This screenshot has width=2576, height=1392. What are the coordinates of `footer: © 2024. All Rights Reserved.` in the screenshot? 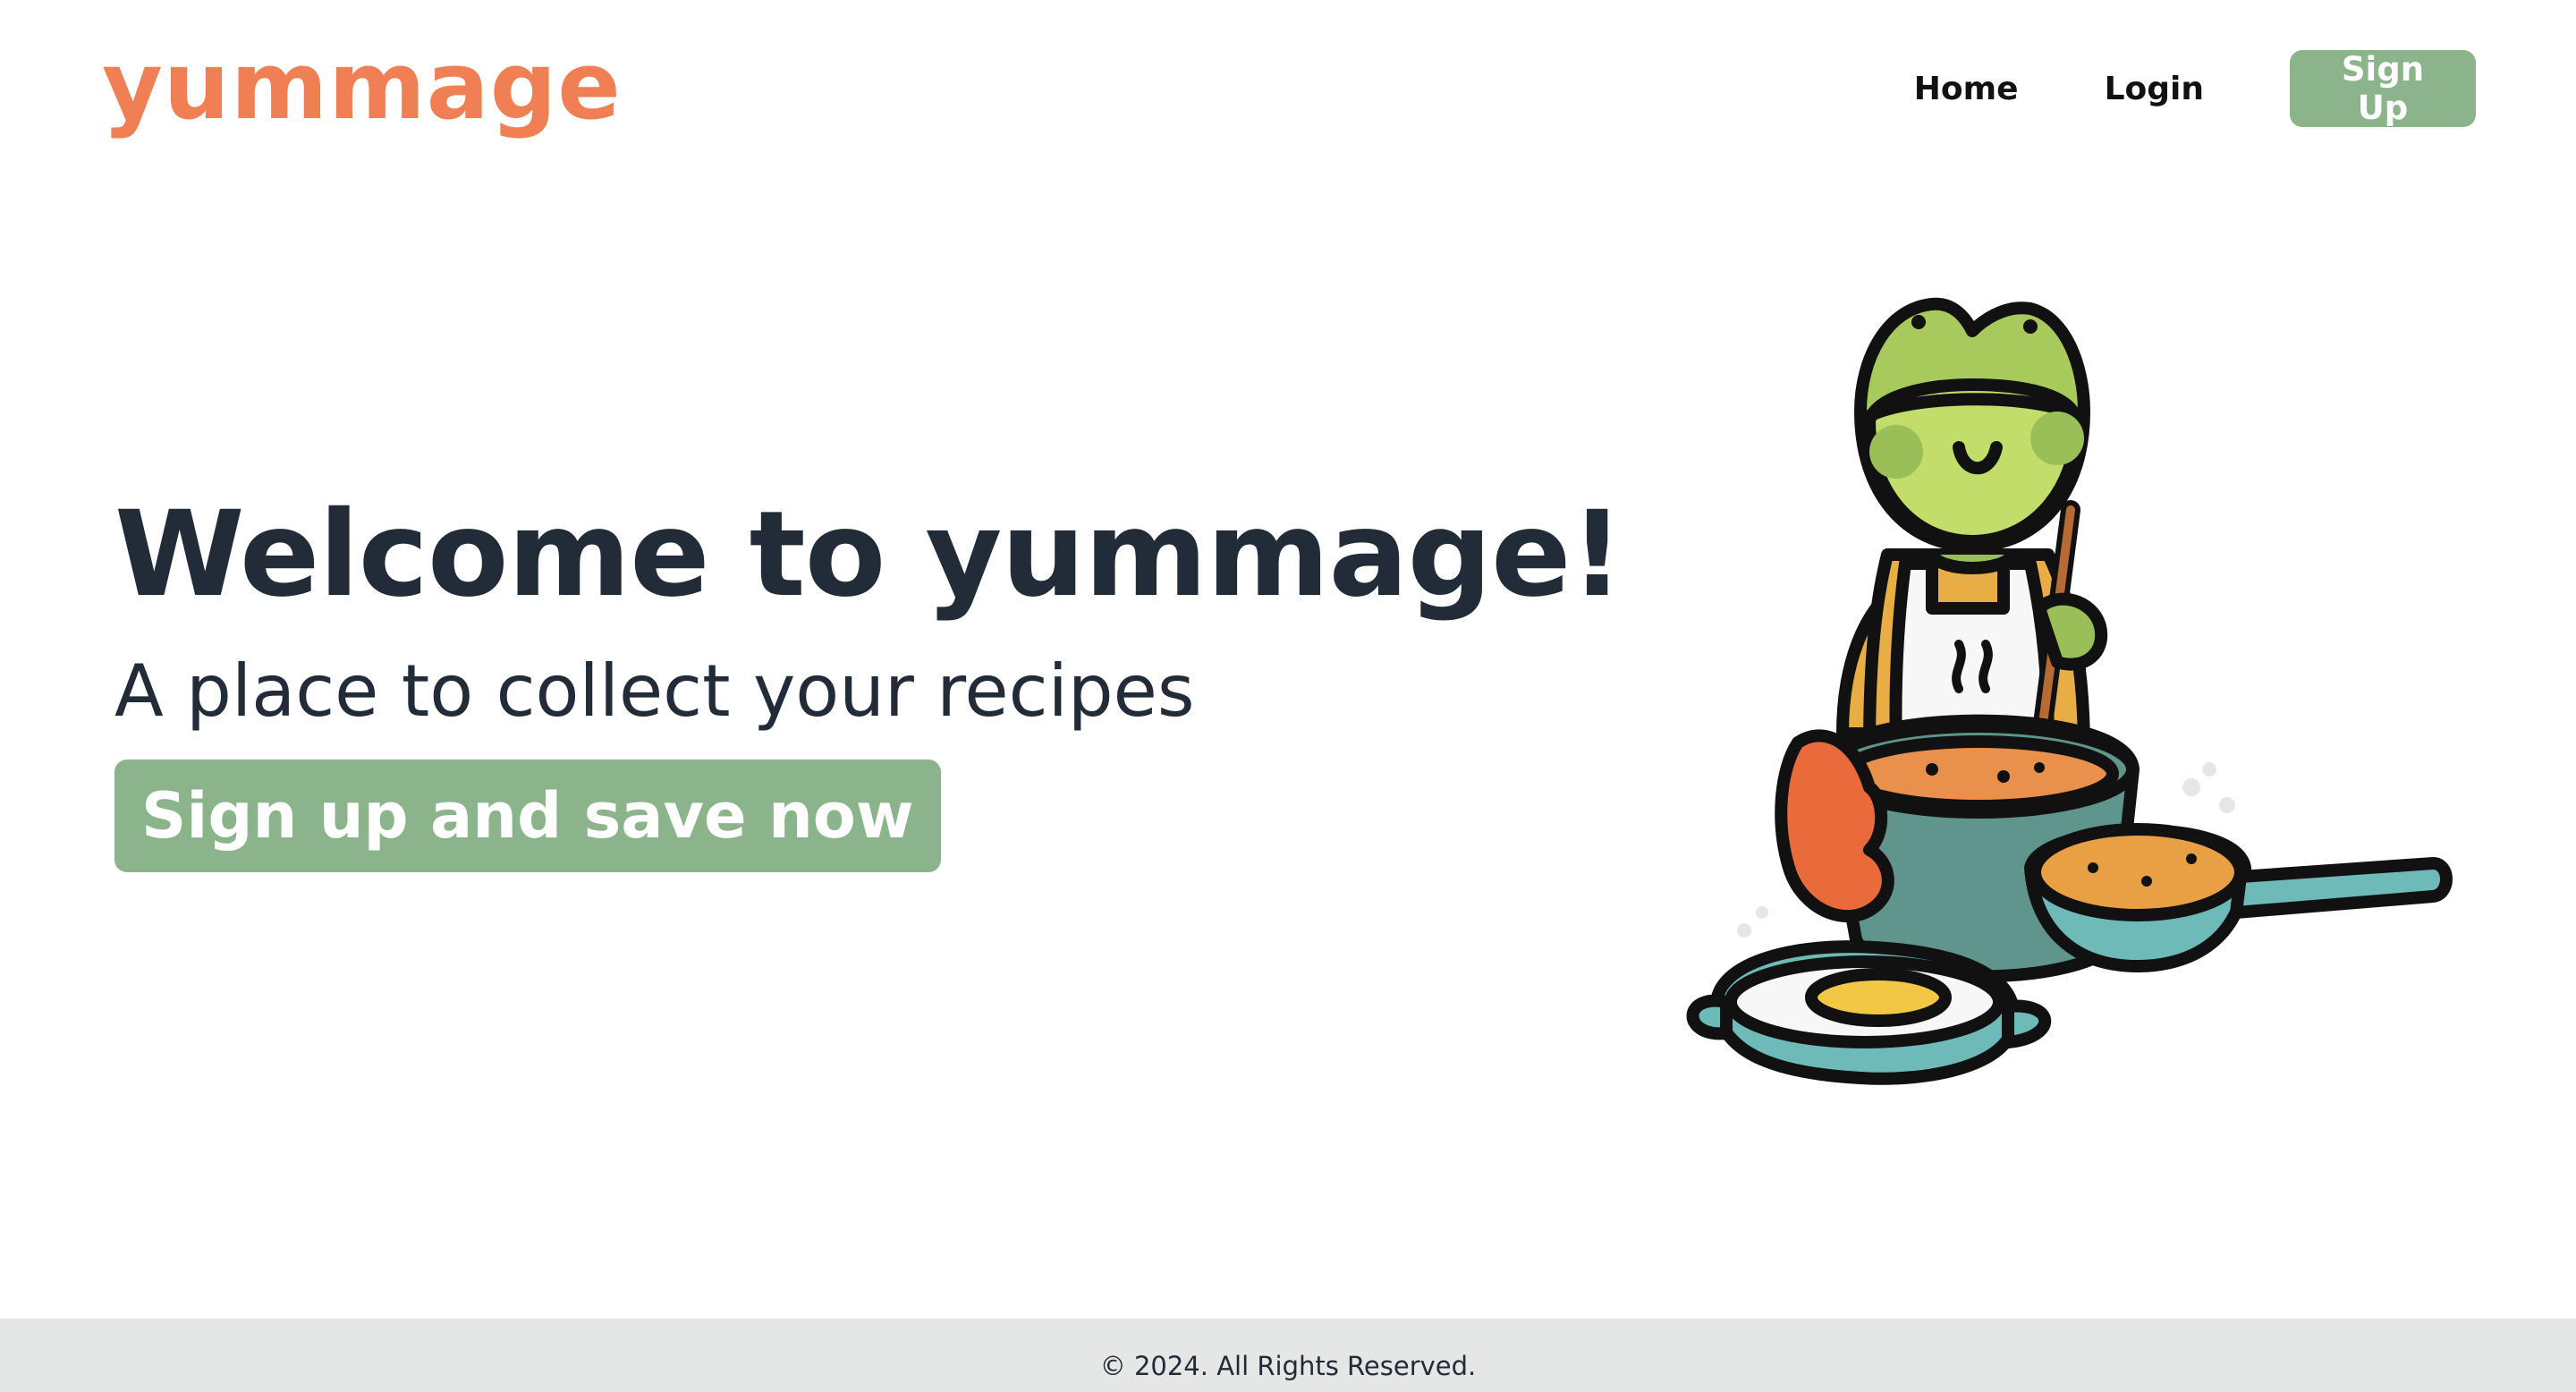 It's located at (1288, 1355).